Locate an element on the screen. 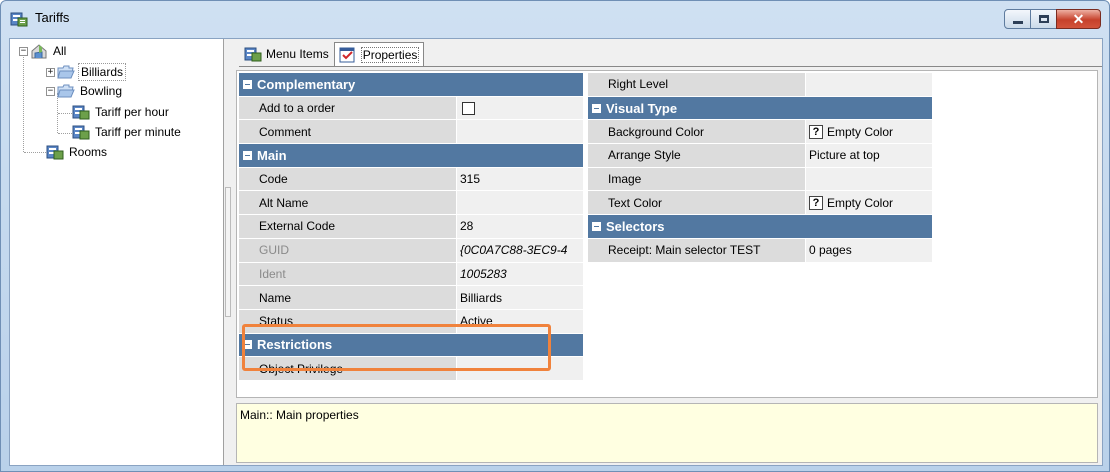 The image size is (1110, 472). tab-properties: Properties is located at coordinates (379, 54).